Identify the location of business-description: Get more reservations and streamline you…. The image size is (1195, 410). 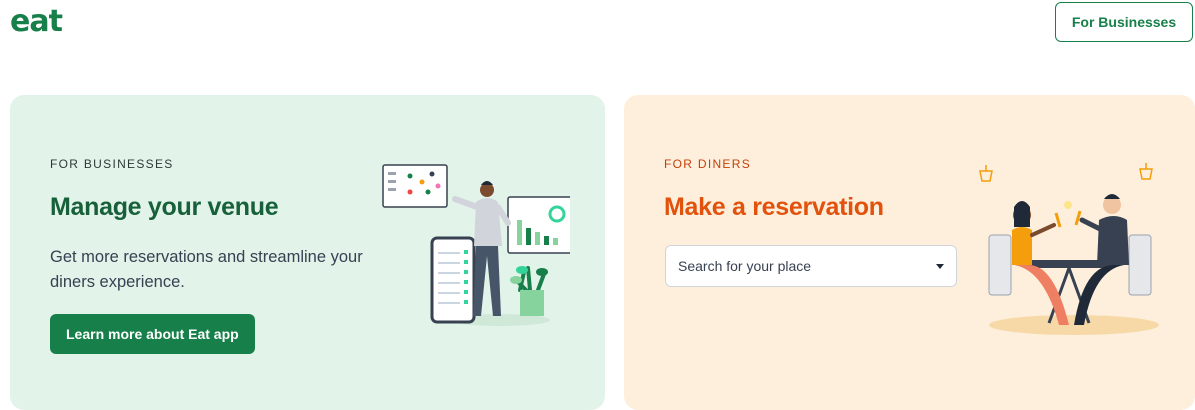
(206, 269).